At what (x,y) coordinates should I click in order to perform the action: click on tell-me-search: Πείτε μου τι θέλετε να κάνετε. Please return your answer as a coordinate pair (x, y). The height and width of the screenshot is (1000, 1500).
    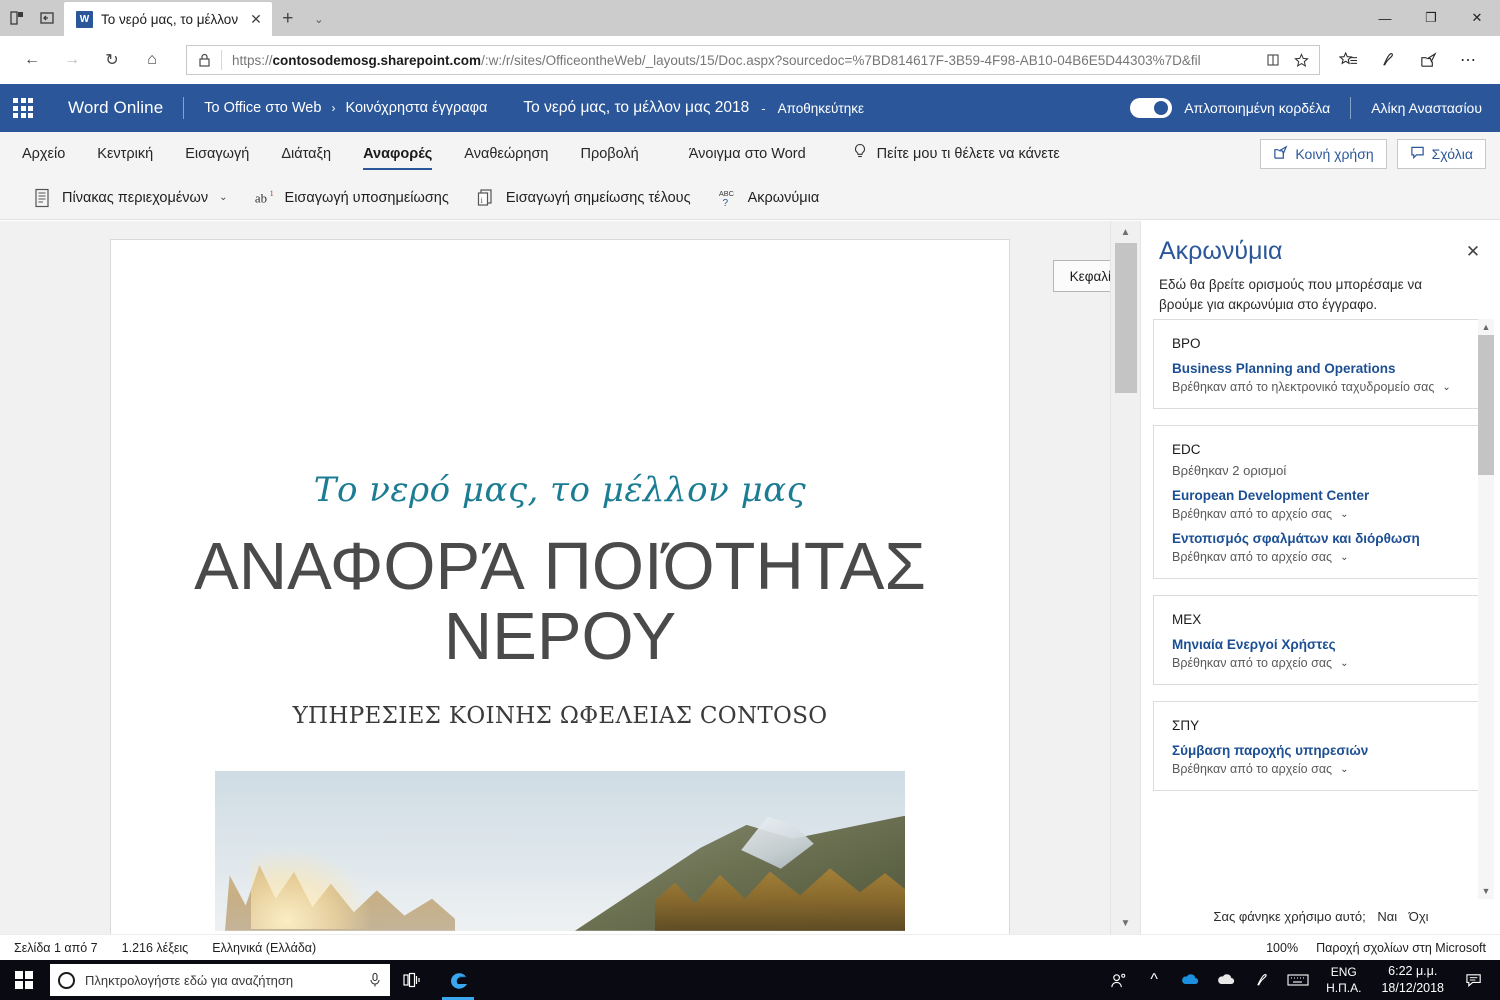
    Looking at the image, I should click on (956, 154).